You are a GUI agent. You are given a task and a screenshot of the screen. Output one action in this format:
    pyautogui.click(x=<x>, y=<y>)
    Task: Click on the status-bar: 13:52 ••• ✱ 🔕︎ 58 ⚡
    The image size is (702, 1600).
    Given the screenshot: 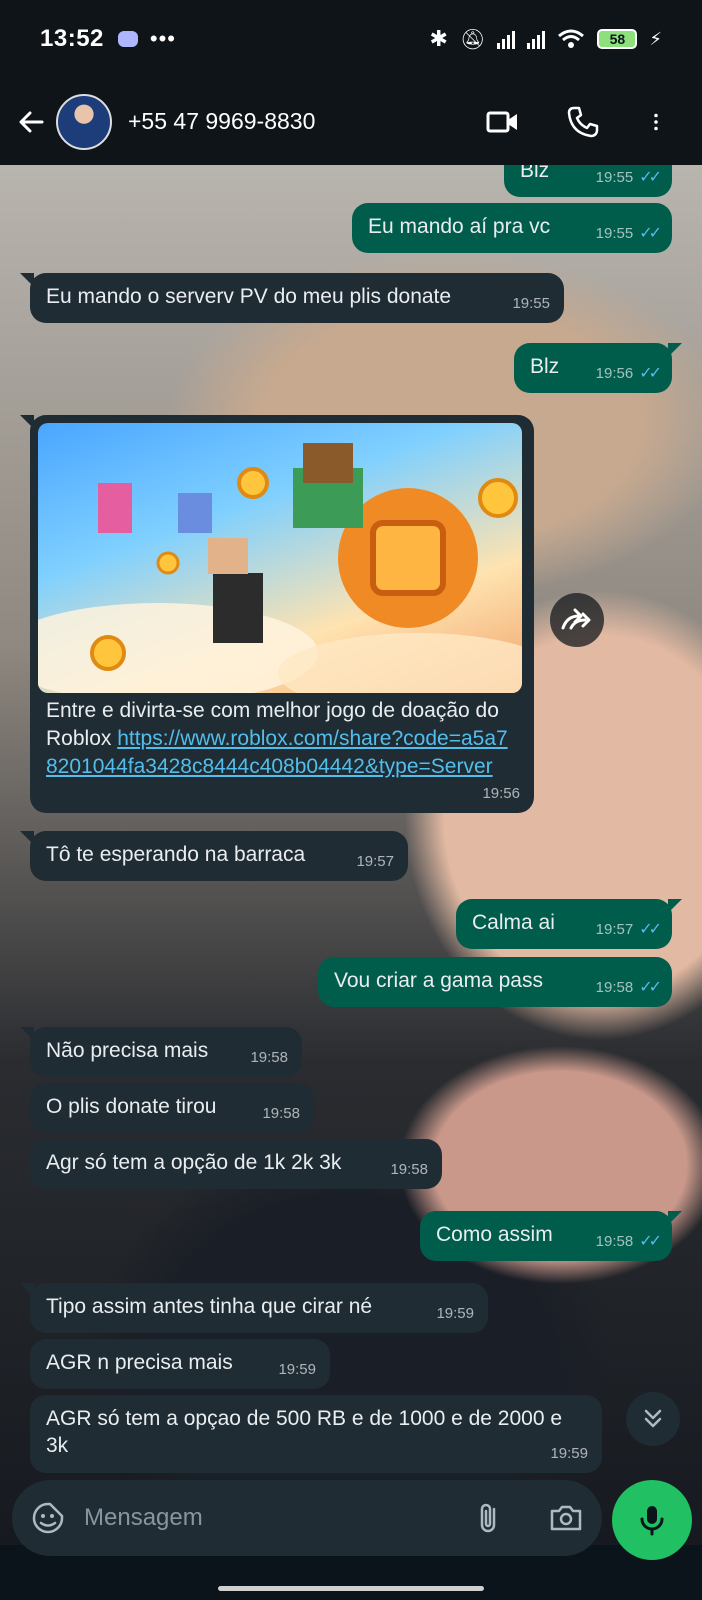 What is the action you would take?
    pyautogui.click(x=351, y=39)
    